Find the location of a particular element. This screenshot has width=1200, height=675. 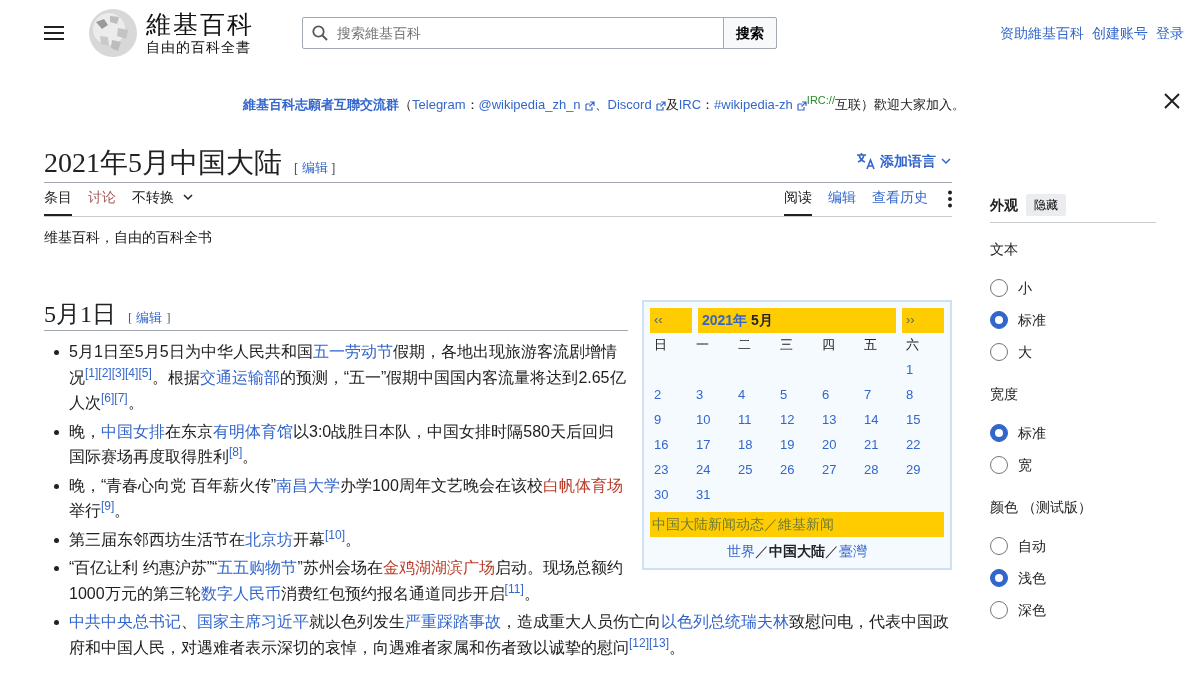

calendar-day: 19 is located at coordinates (787, 445).